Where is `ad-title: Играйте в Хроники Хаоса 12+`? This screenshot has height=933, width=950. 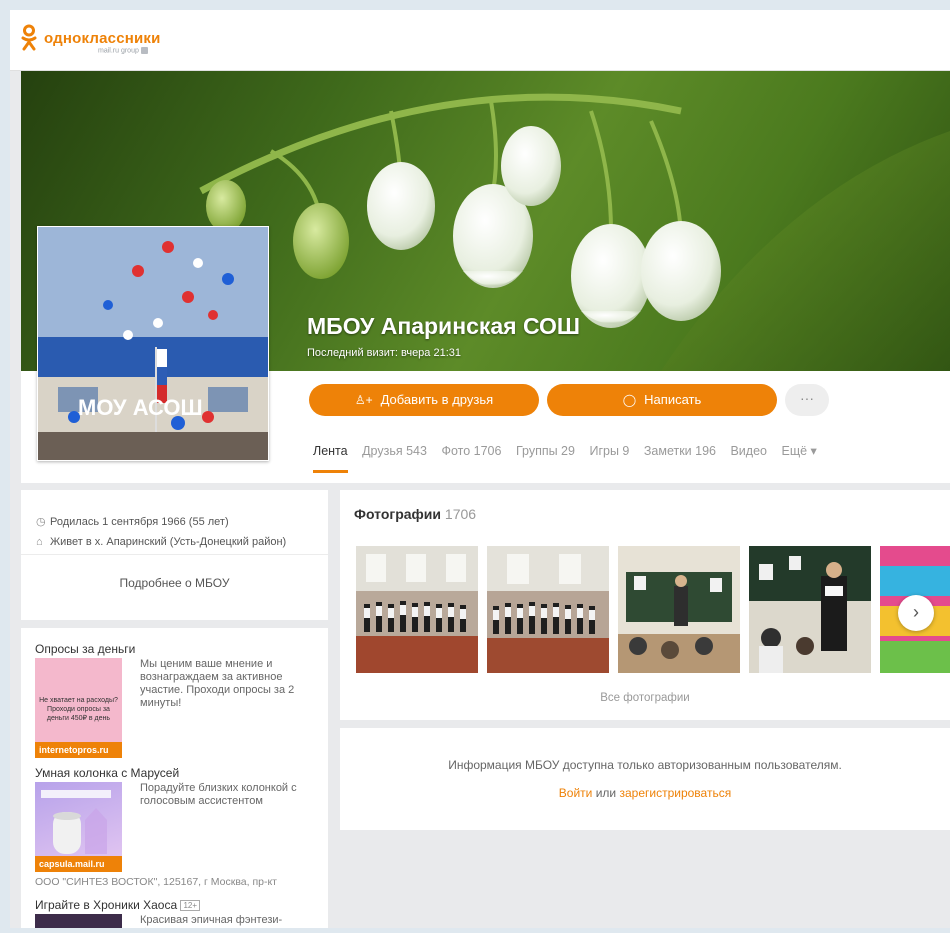
ad-title: Играйте в Хроники Хаоса 12+ is located at coordinates (118, 905).